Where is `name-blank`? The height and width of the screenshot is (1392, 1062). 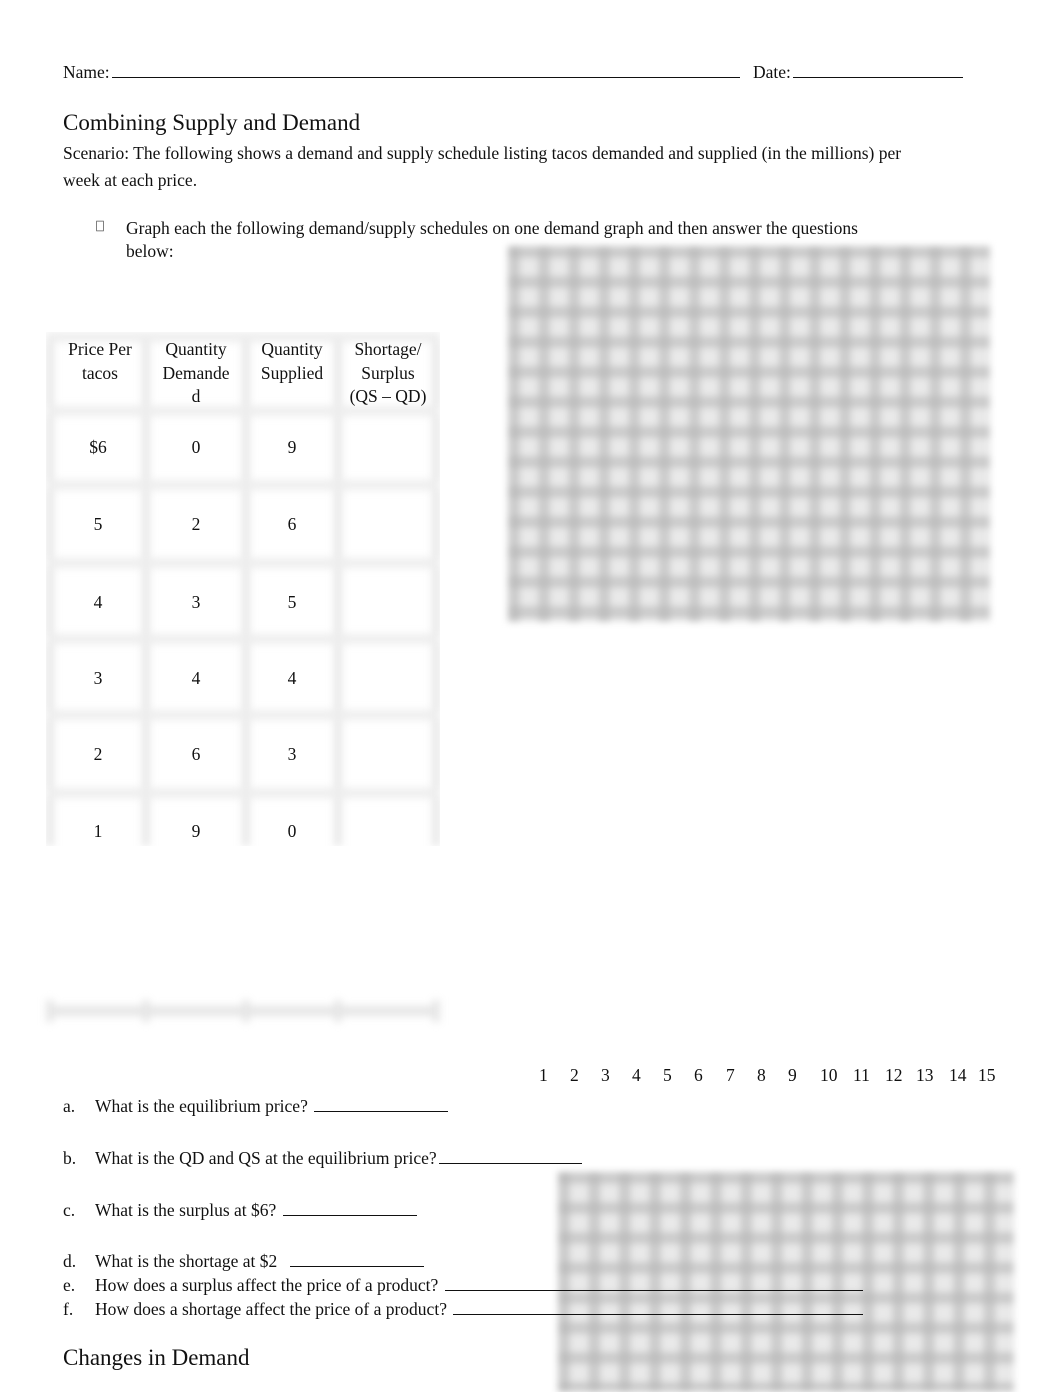 name-blank is located at coordinates (425, 77).